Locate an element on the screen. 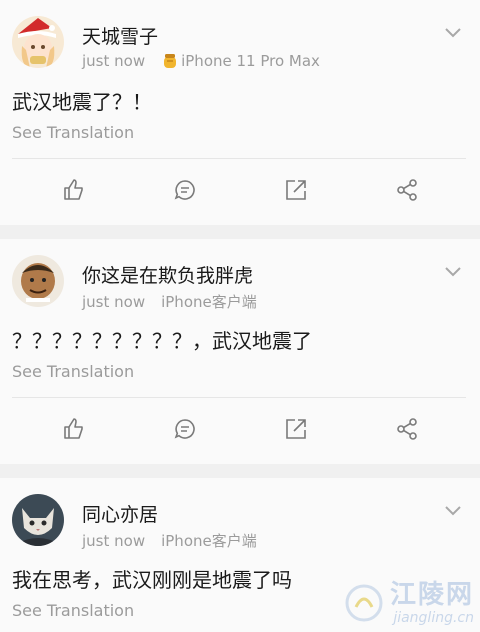  watermark: 江陵网 jiangling.cn is located at coordinates (409, 603).